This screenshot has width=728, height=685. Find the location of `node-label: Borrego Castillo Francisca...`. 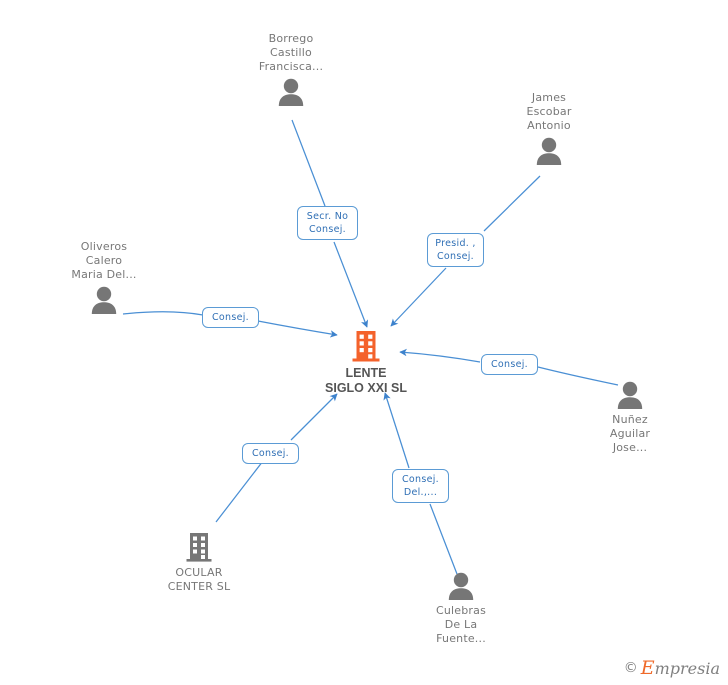

node-label: Borrego Castillo Francisca... is located at coordinates (291, 52).